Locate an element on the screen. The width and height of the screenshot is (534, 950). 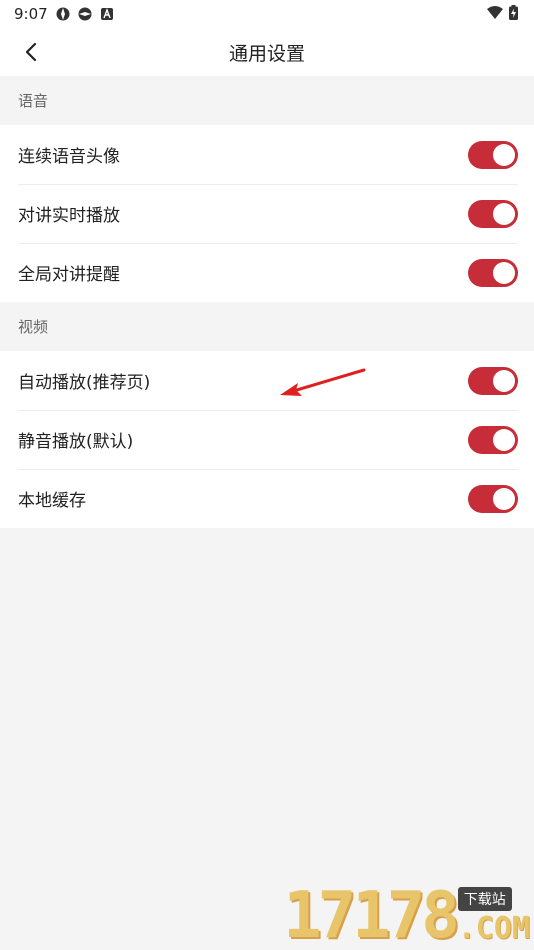
page-title: 通用设置 is located at coordinates (266, 53).